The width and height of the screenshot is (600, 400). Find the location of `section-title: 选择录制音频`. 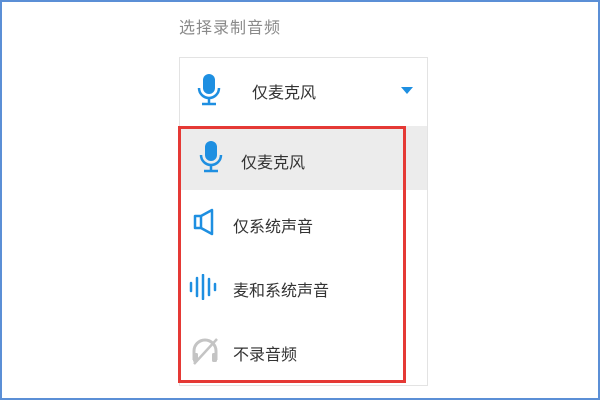

section-title: 选择录制音频 is located at coordinates (230, 27).